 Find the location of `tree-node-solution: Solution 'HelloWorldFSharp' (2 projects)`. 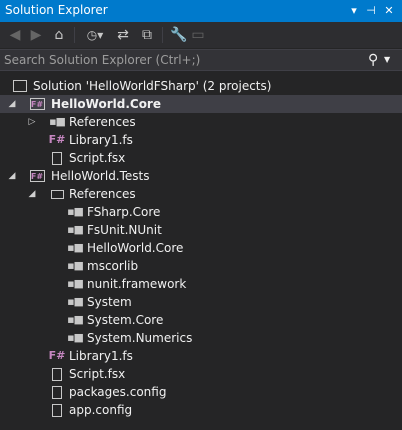

tree-node-solution: Solution 'HelloWorldFSharp' (2 projects) is located at coordinates (201, 86).